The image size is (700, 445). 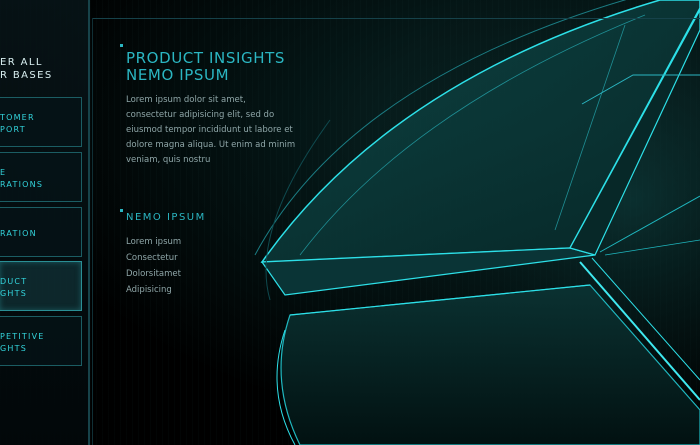 I want to click on list-item: Consectetur, so click(x=152, y=258).